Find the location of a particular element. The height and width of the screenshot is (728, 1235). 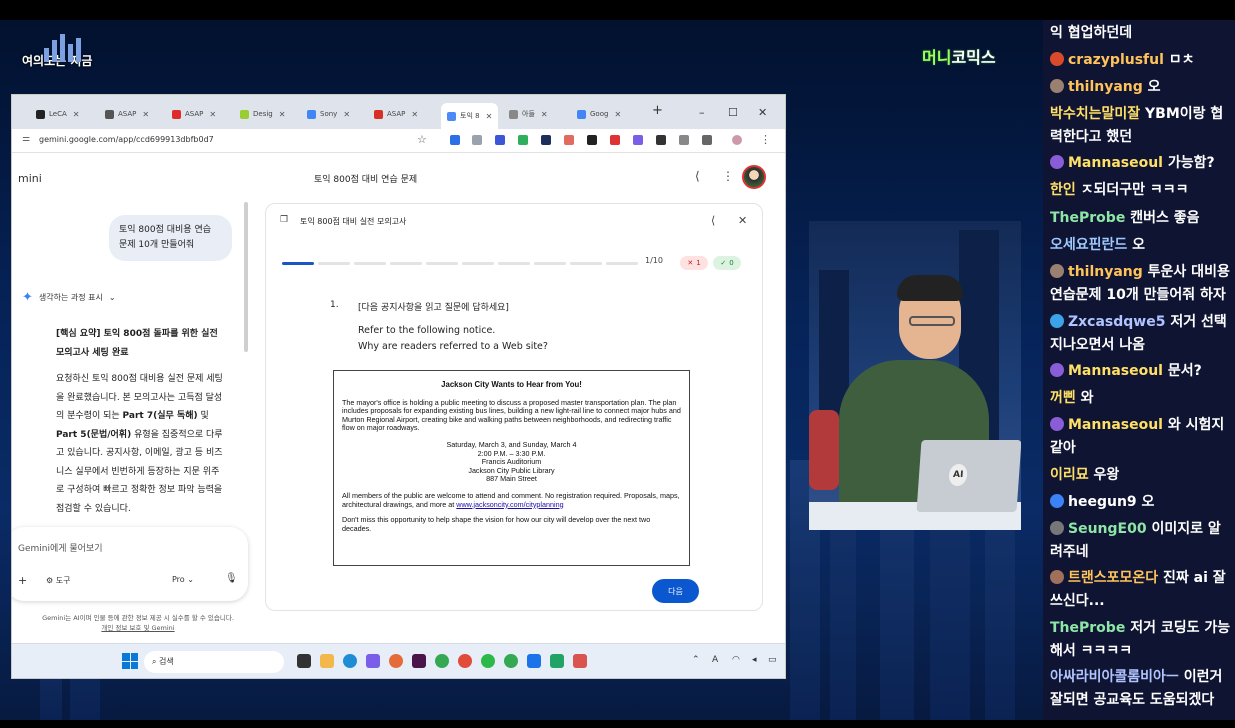

chat-nickname: 오세요핀란드 is located at coordinates (1088, 245).